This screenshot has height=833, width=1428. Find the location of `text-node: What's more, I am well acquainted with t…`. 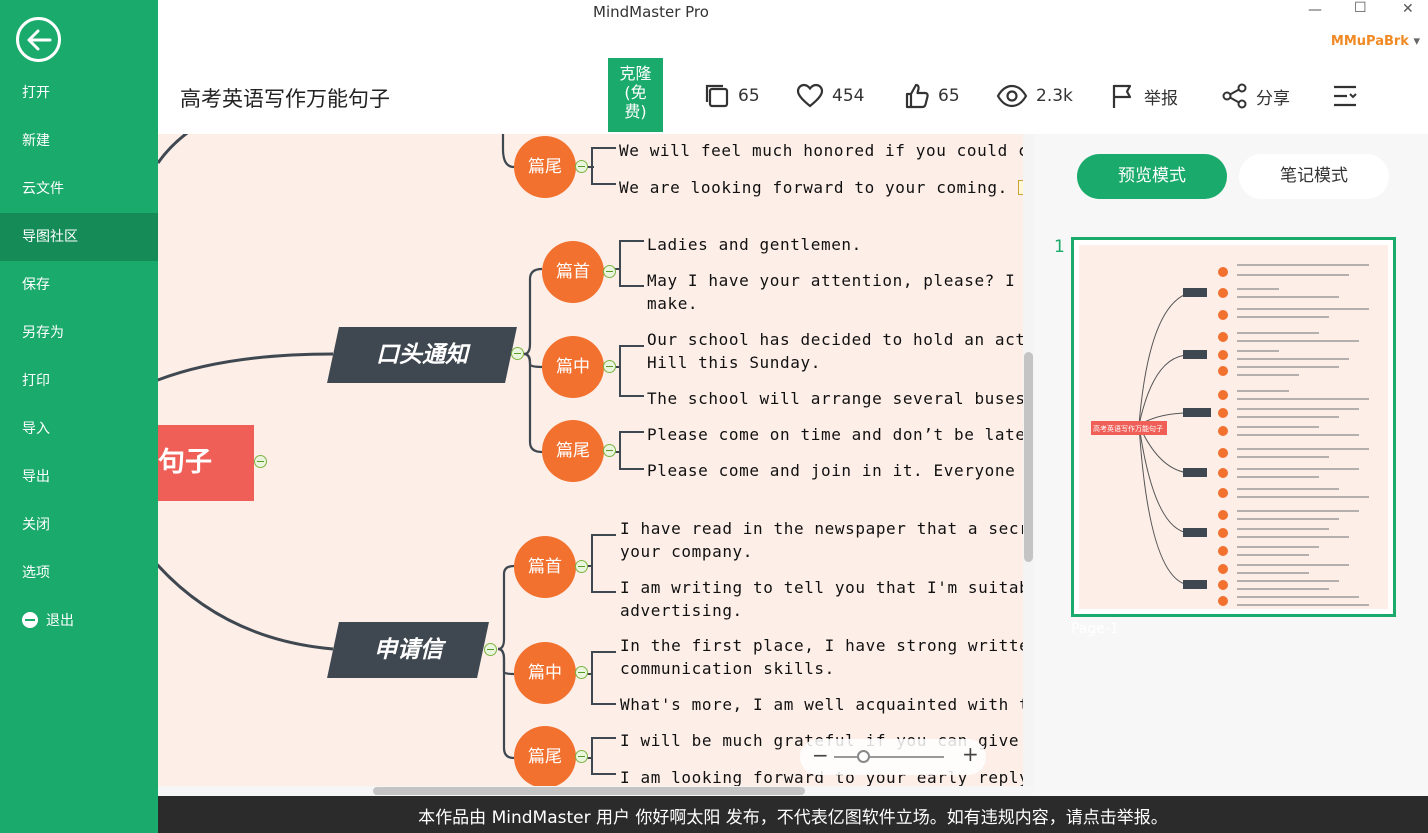

text-node: What's more, I am well acquainted with t… is located at coordinates (821, 704).